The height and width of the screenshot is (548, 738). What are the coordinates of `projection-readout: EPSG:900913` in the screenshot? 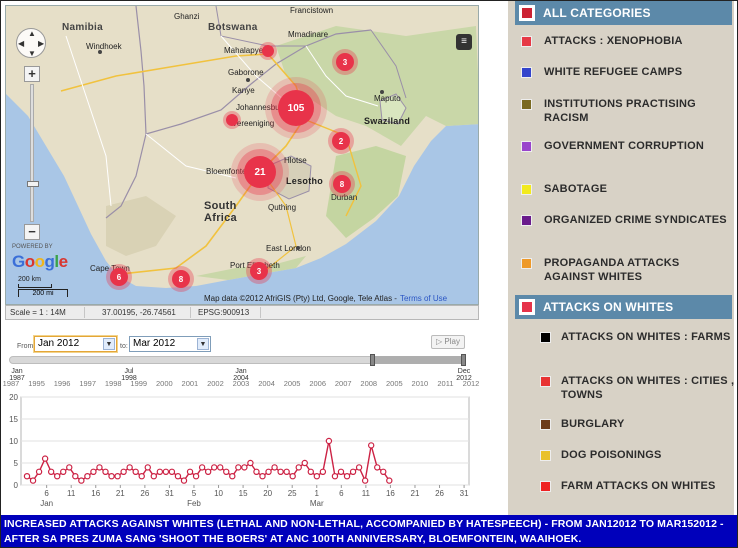 It's located at (224, 312).